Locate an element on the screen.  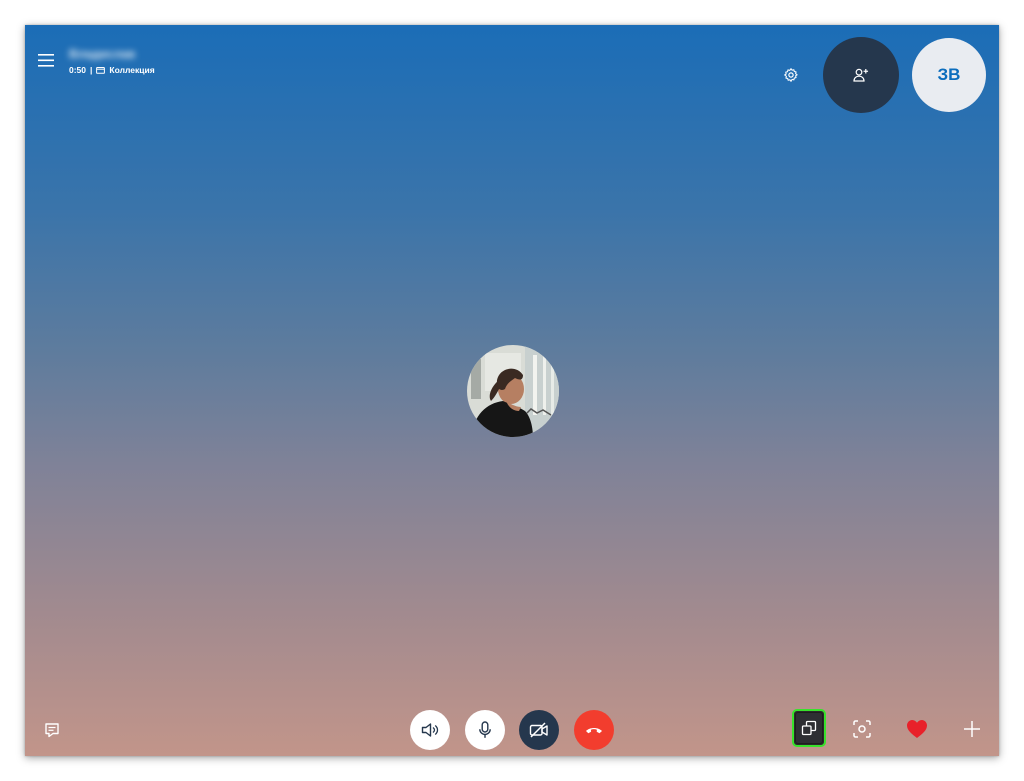
chat-icon is located at coordinates (52, 730).